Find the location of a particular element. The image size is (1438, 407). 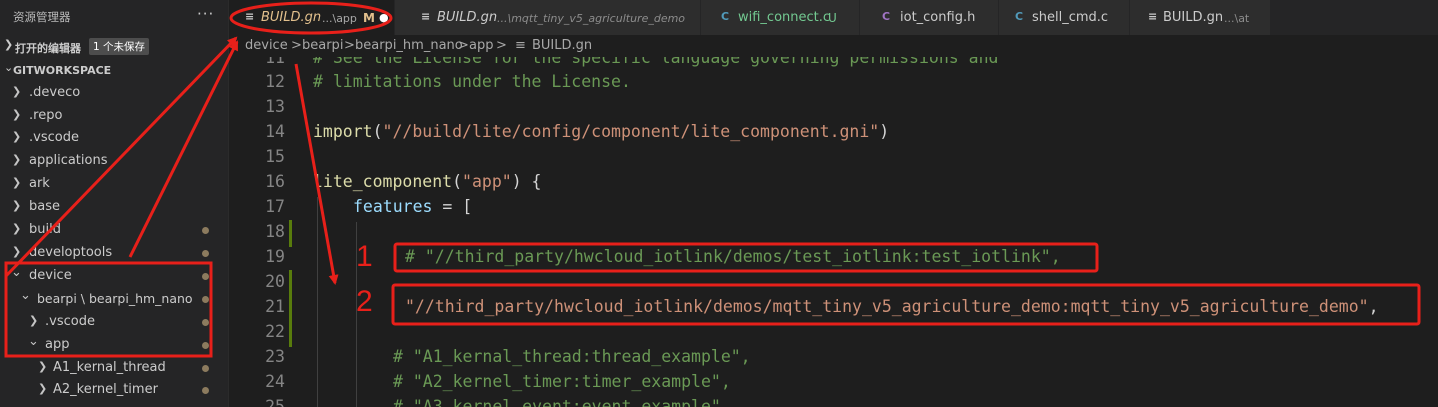

workspace-section: ⌄ GITWORKSPACE is located at coordinates (114, 70).